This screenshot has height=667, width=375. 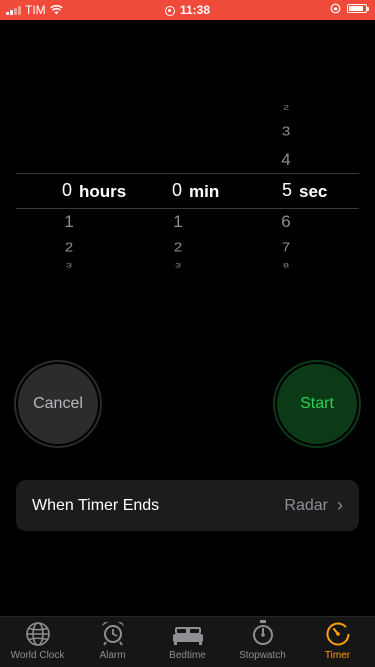 I want to click on tab-alarm: Alarm, so click(x=112, y=642).